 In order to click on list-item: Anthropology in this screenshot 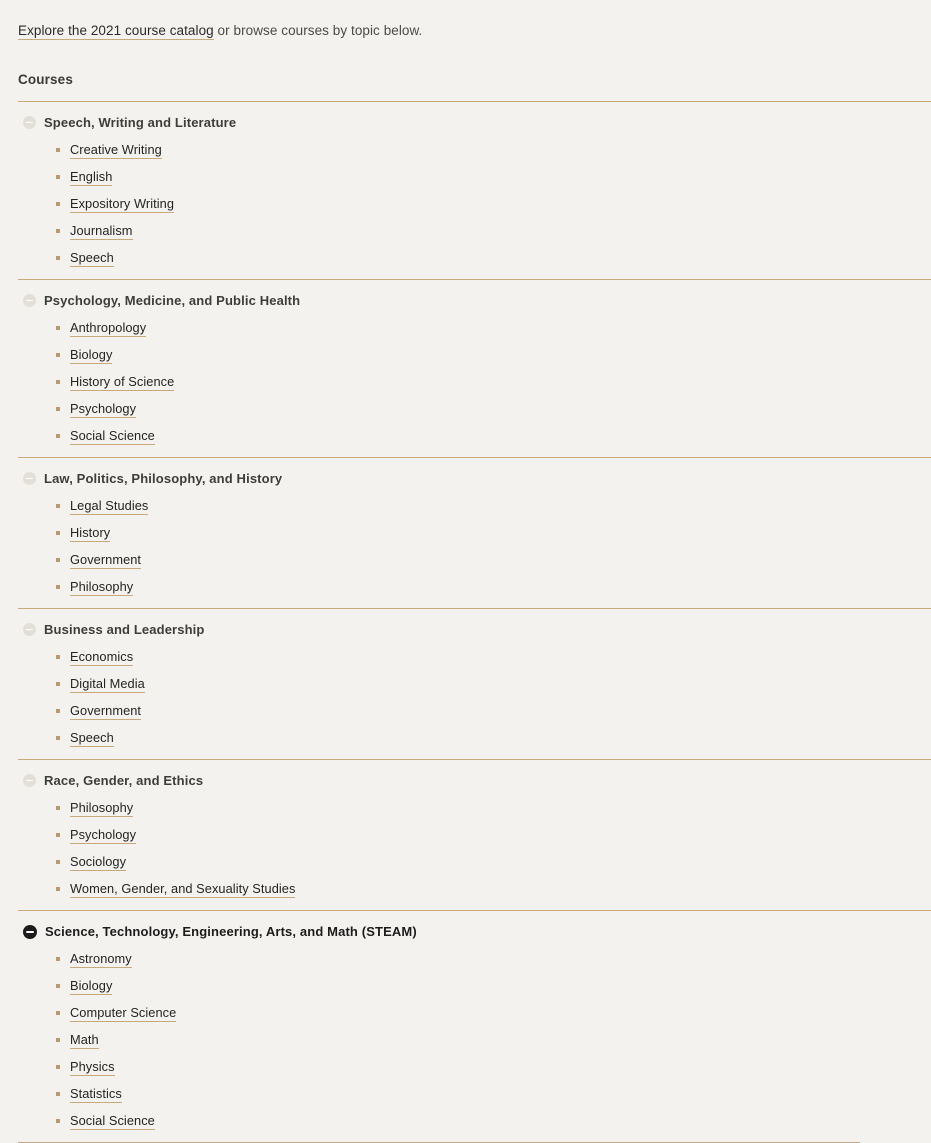, I will do `click(493, 328)`.